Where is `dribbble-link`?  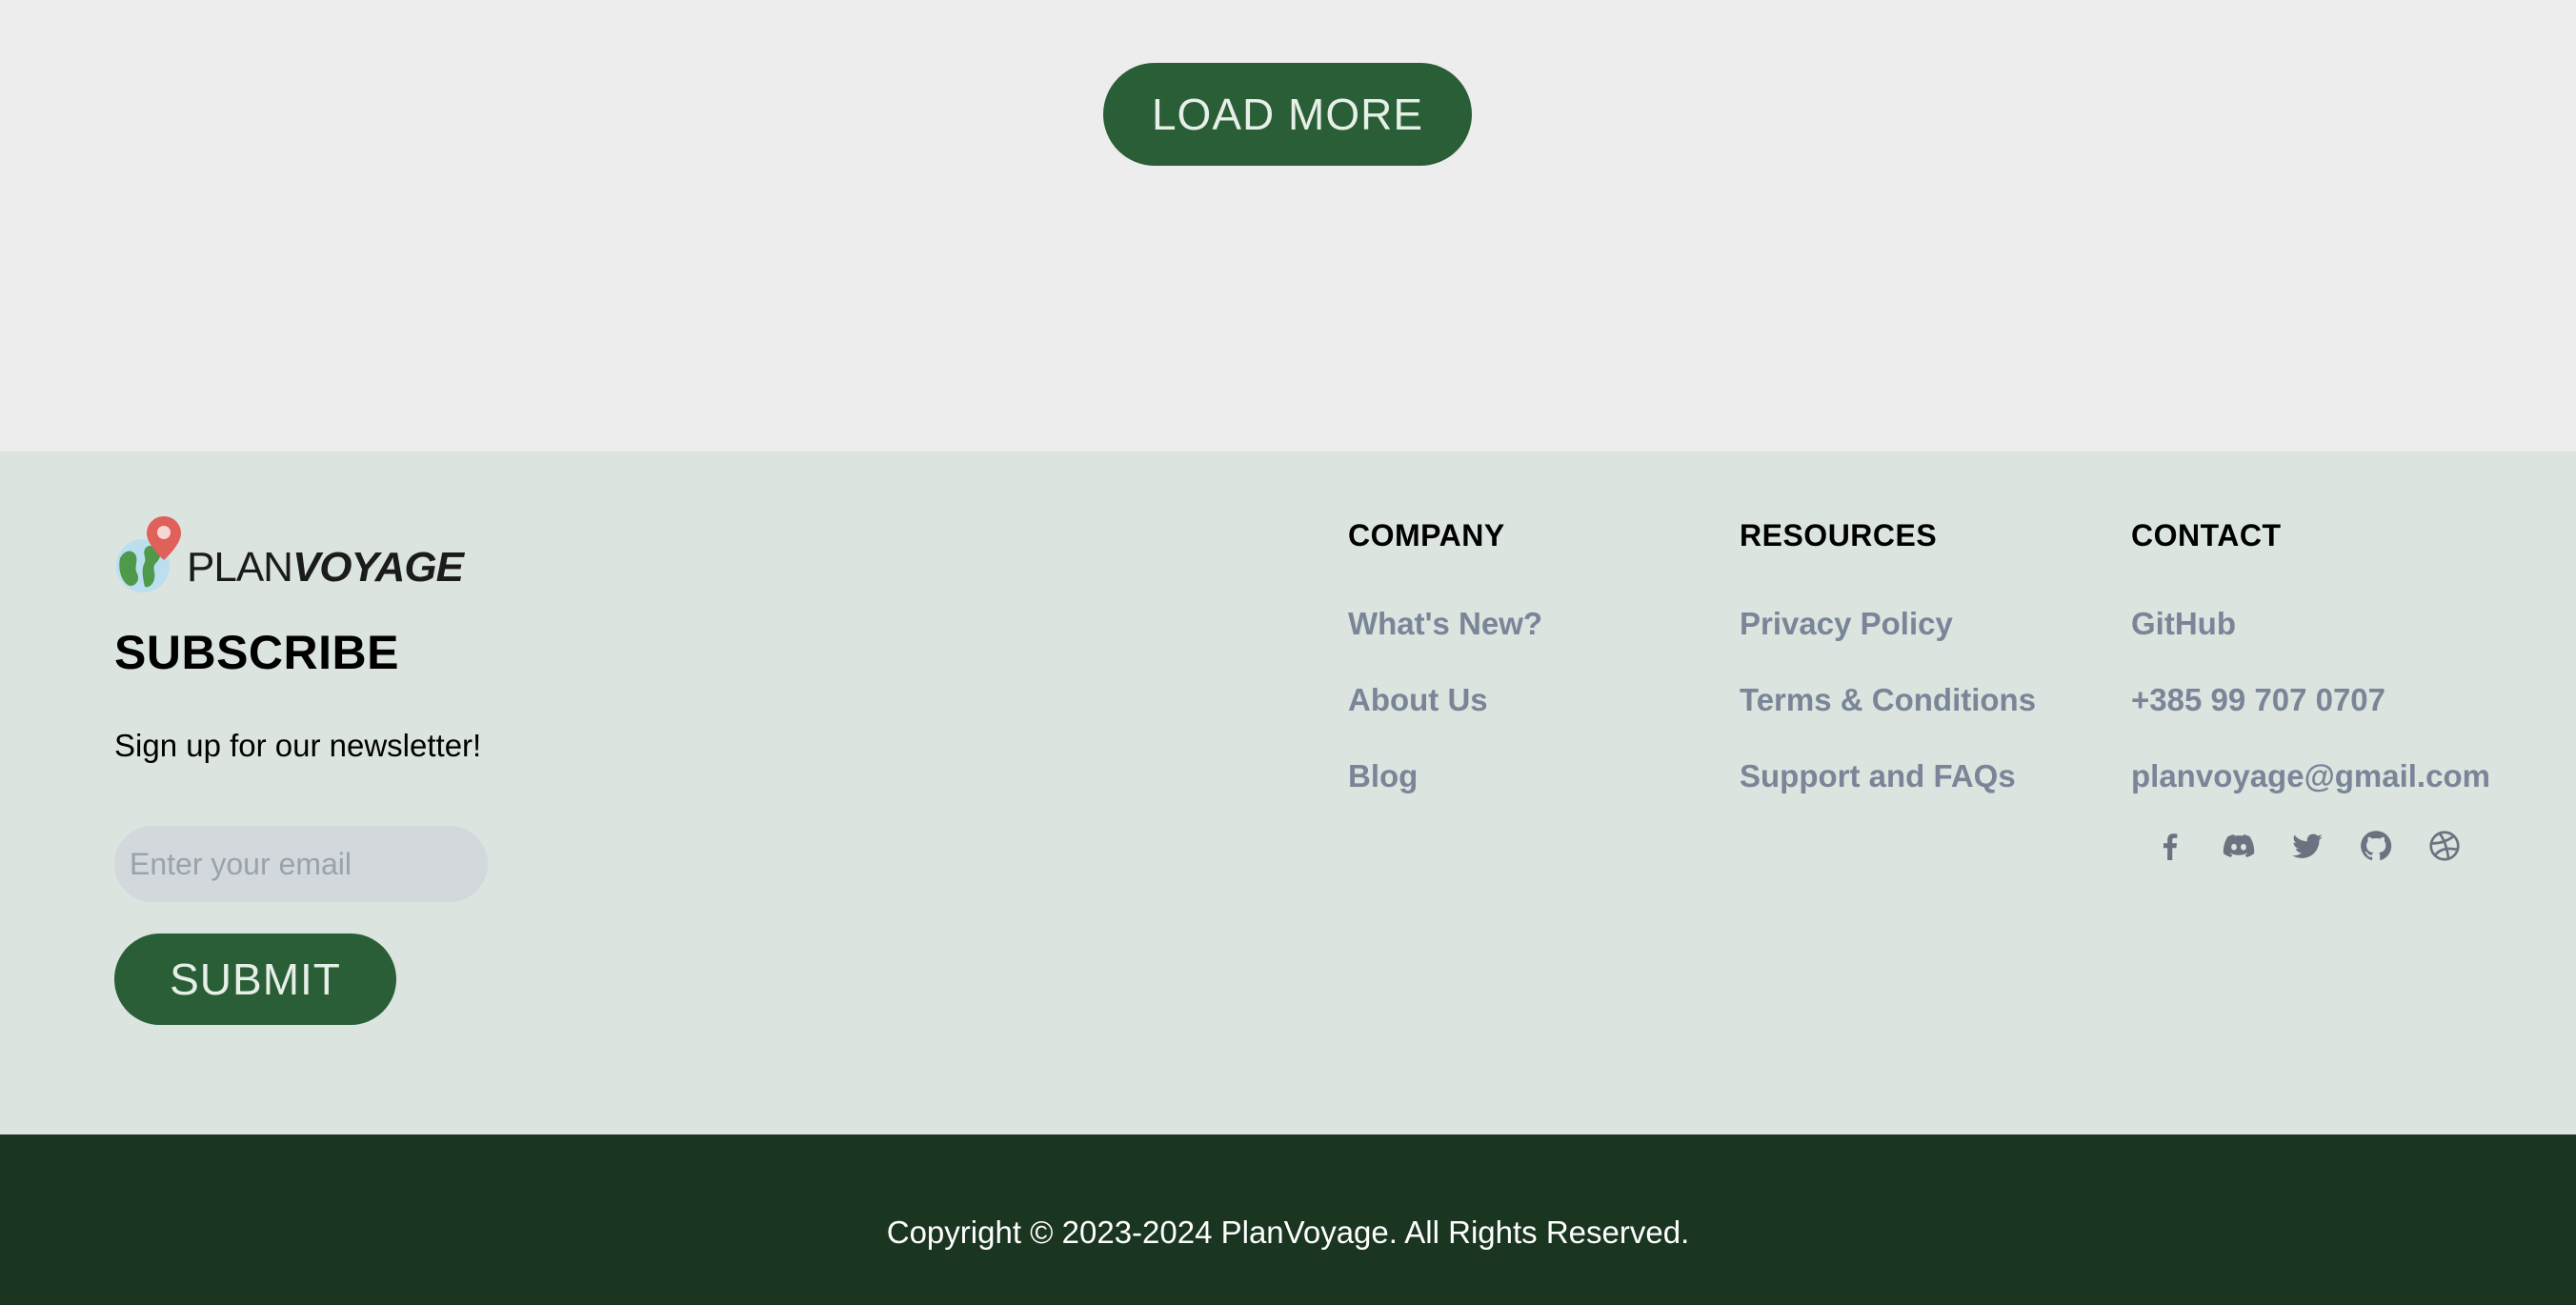
dribbble-link is located at coordinates (2445, 846).